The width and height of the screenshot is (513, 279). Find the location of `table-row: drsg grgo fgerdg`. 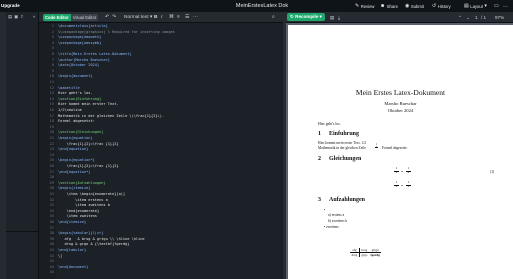

table-row: drsg grgo fgerdg is located at coordinates (365, 254).